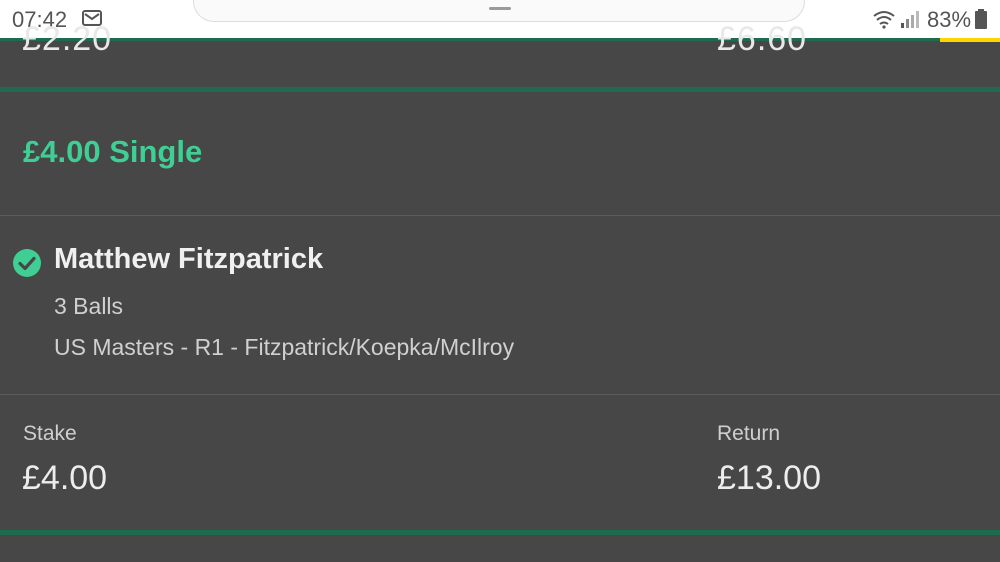  I want to click on status-bar: 07:42 83%, so click(500, 19).